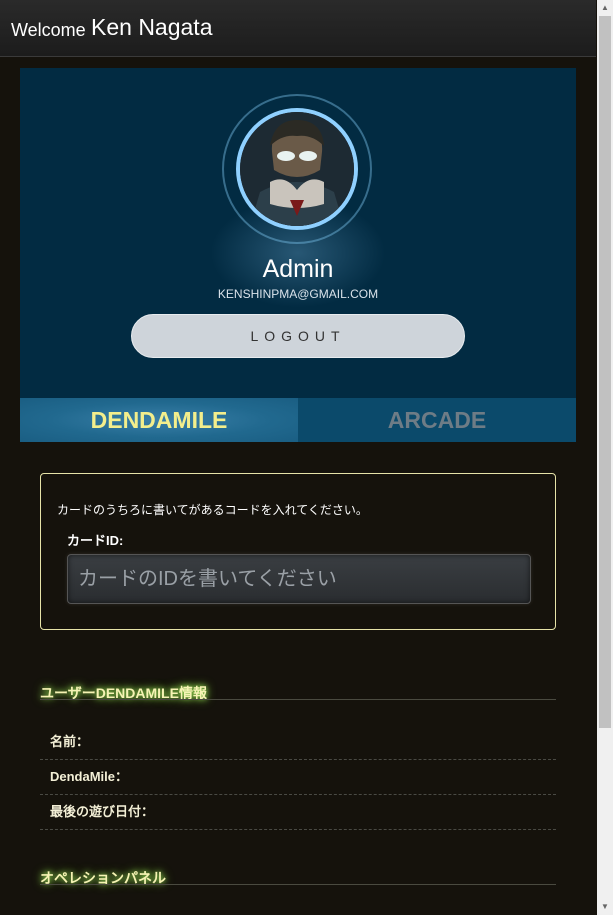 The height and width of the screenshot is (915, 613). I want to click on user-info-divider, so click(298, 699).